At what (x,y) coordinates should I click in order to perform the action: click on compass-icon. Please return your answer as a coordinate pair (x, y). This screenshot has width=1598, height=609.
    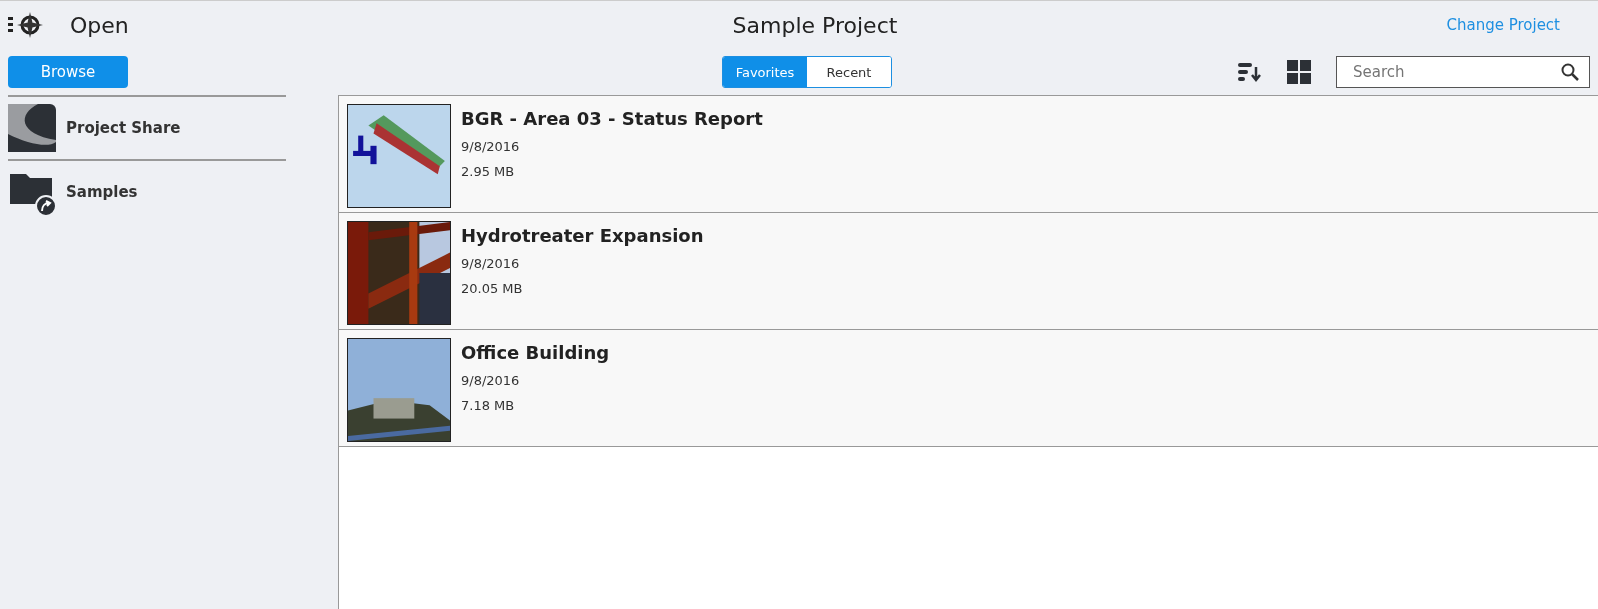
    Looking at the image, I should click on (26, 25).